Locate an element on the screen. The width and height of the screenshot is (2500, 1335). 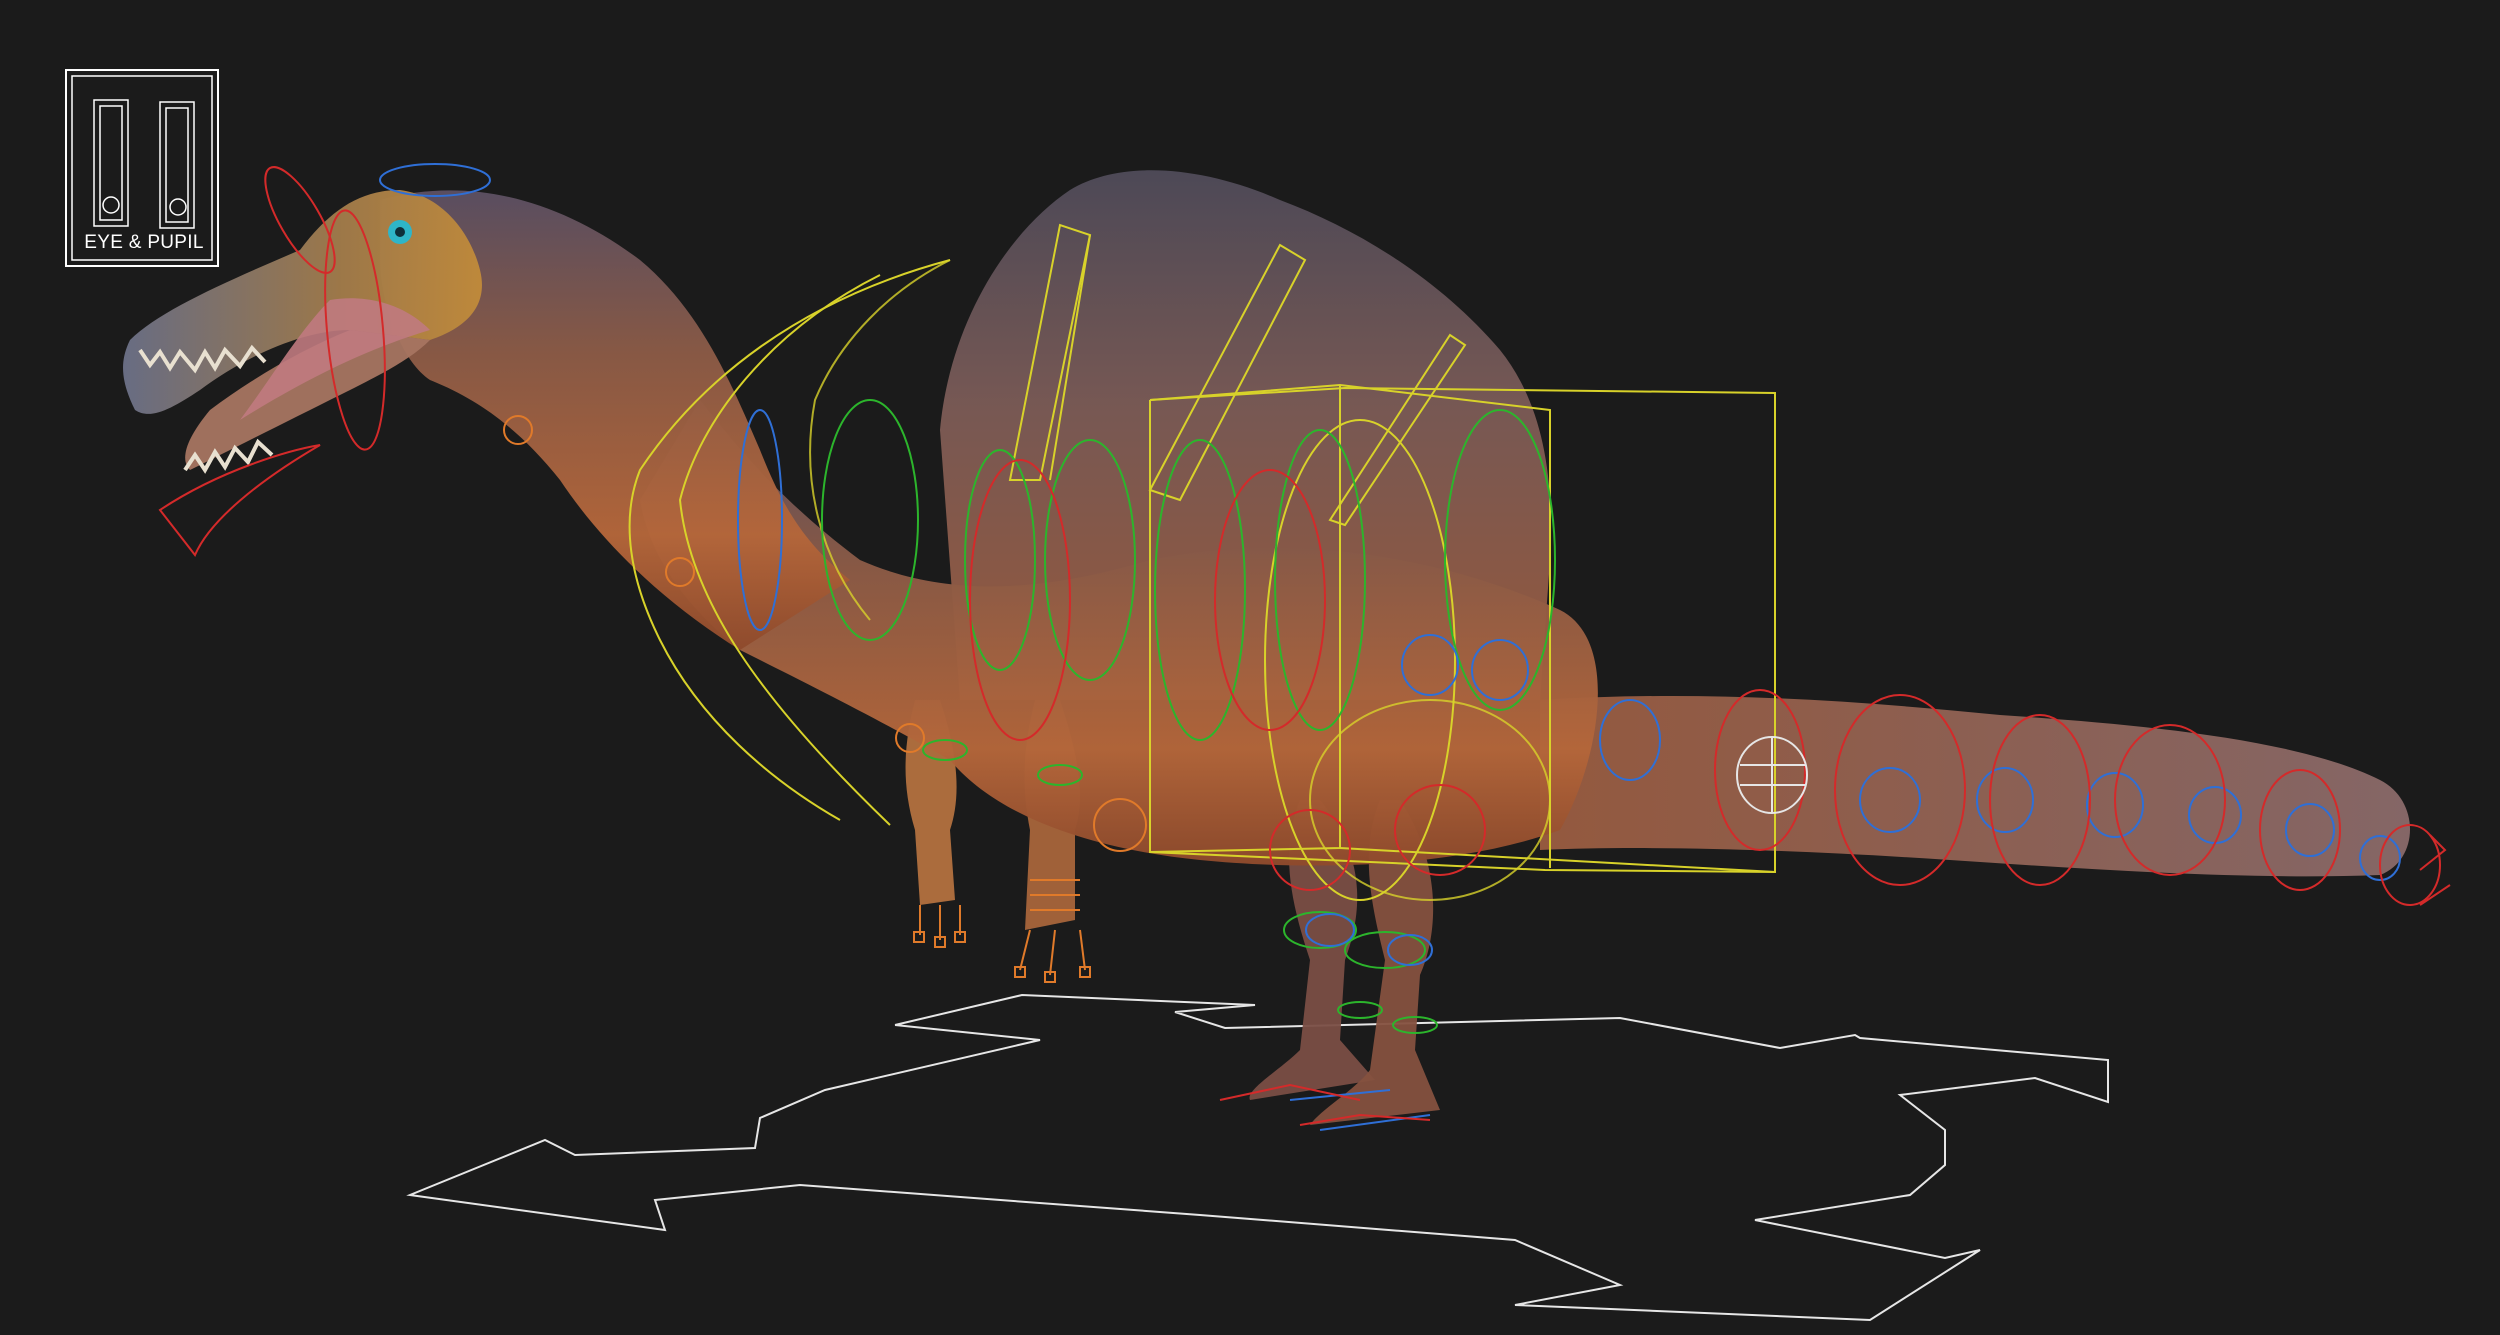
eye-pupil-panel: EYE & PUPIL is located at coordinates (144, 168).